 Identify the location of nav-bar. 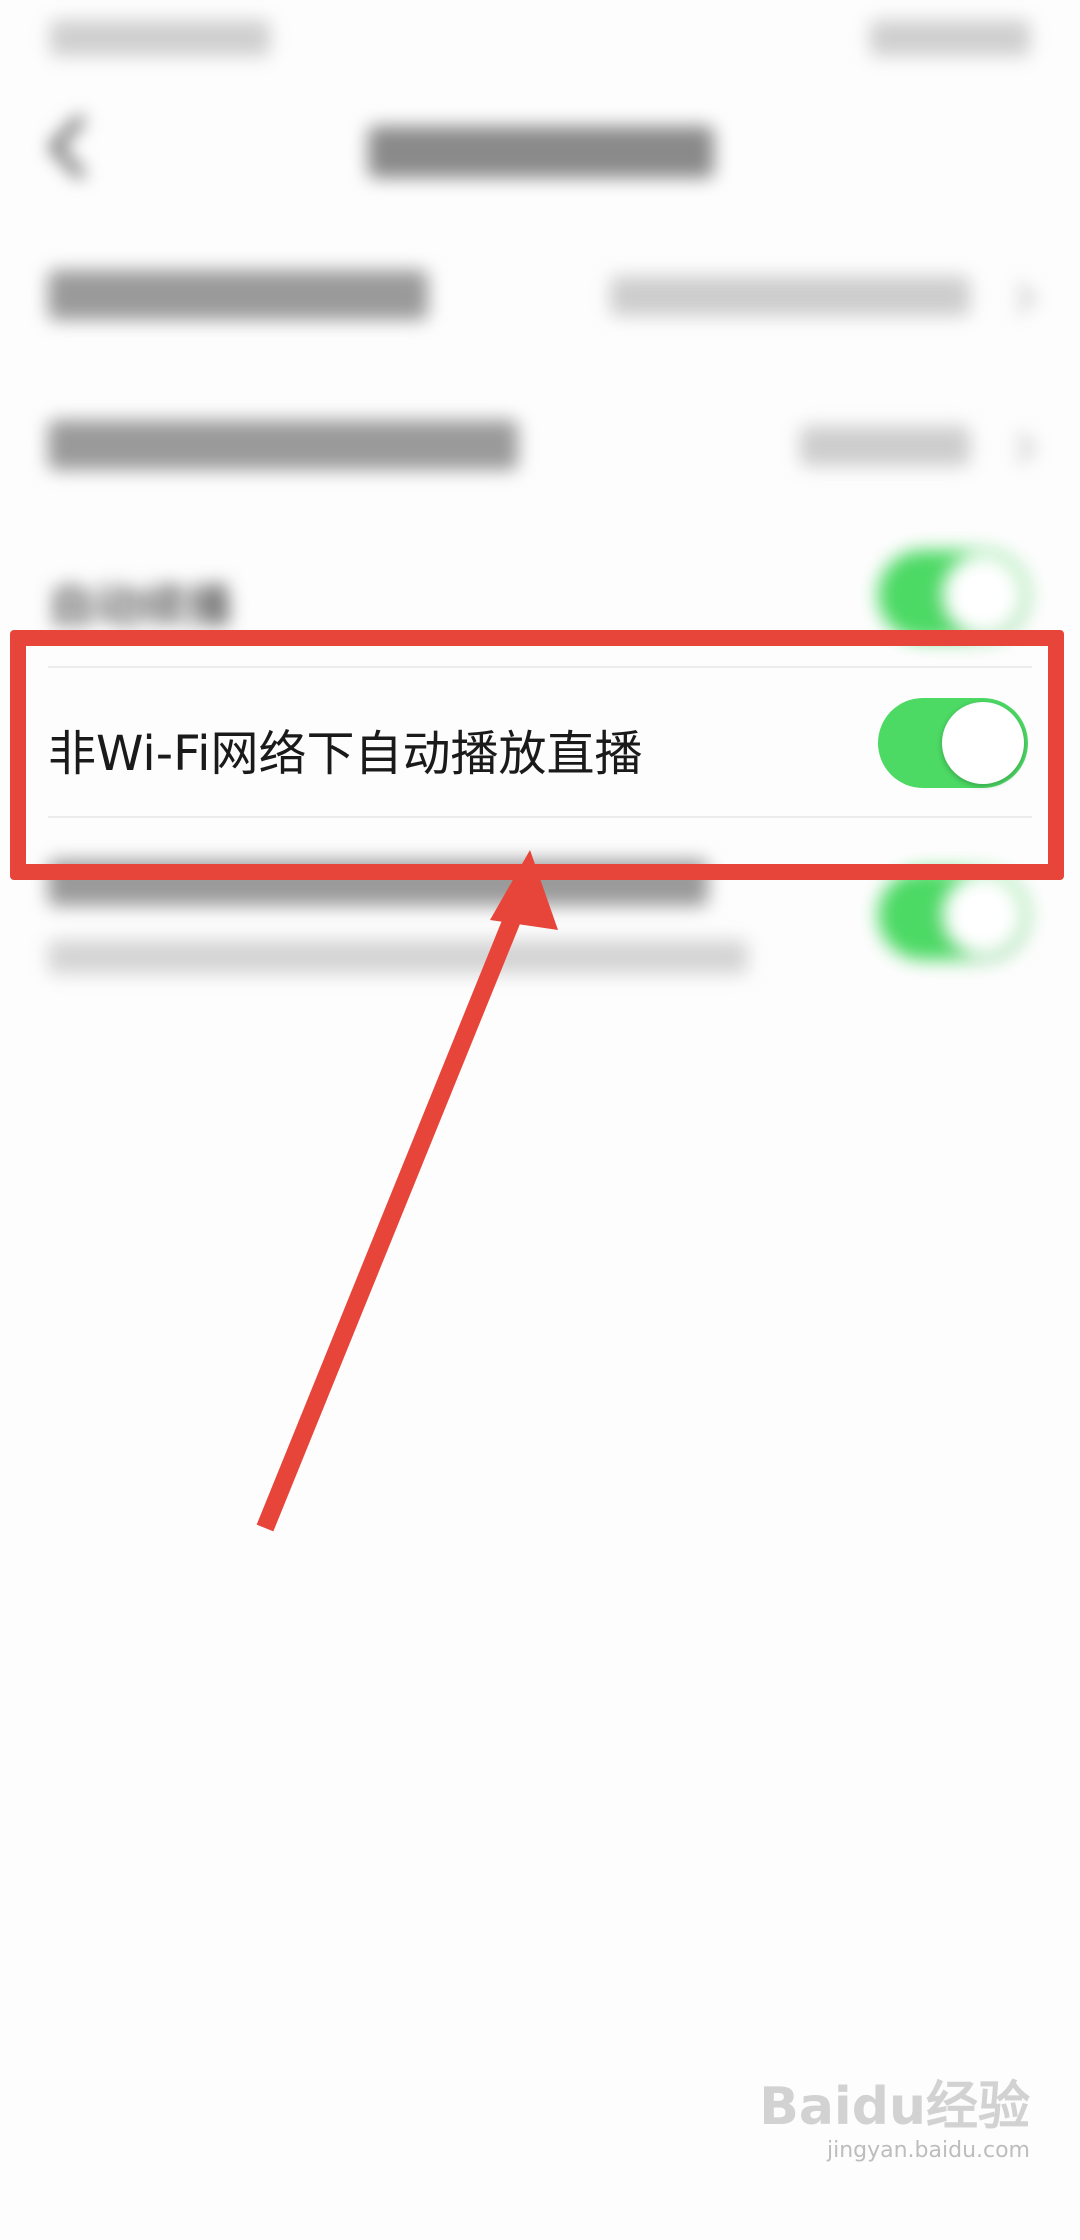
(540, 150).